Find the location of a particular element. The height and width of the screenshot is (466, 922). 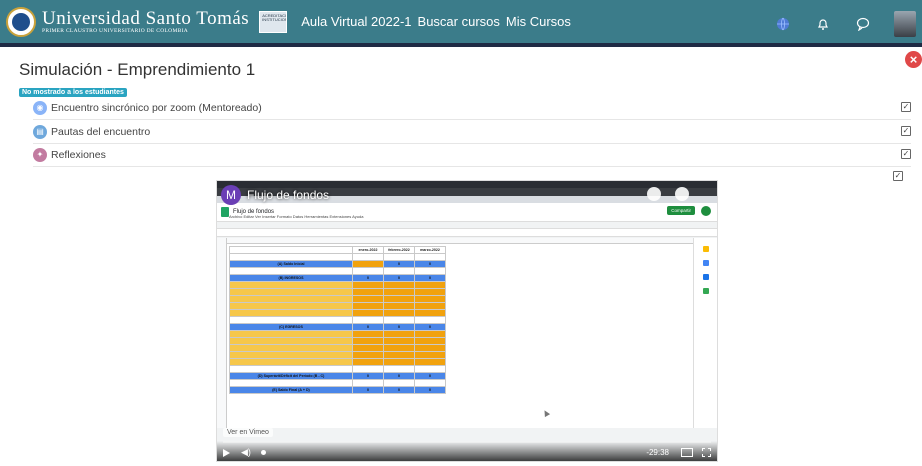

page-icon: ▤ is located at coordinates (40, 131).